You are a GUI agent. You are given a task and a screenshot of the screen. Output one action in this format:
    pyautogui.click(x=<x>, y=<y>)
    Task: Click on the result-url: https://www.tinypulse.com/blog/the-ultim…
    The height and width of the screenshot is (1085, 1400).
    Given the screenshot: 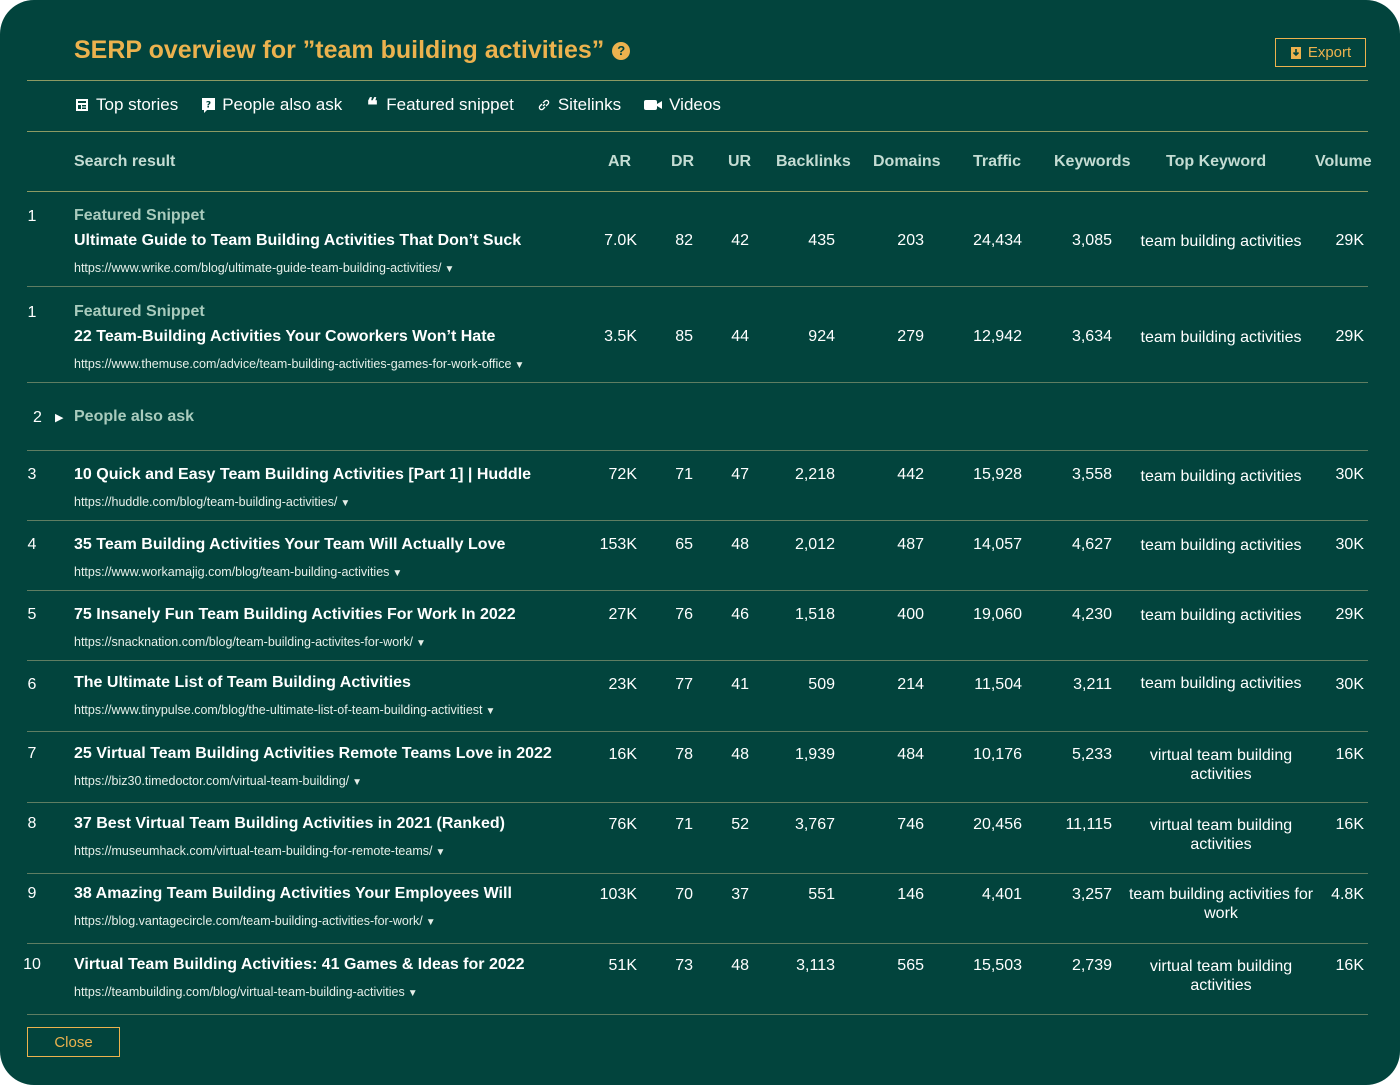 What is the action you would take?
    pyautogui.click(x=284, y=710)
    